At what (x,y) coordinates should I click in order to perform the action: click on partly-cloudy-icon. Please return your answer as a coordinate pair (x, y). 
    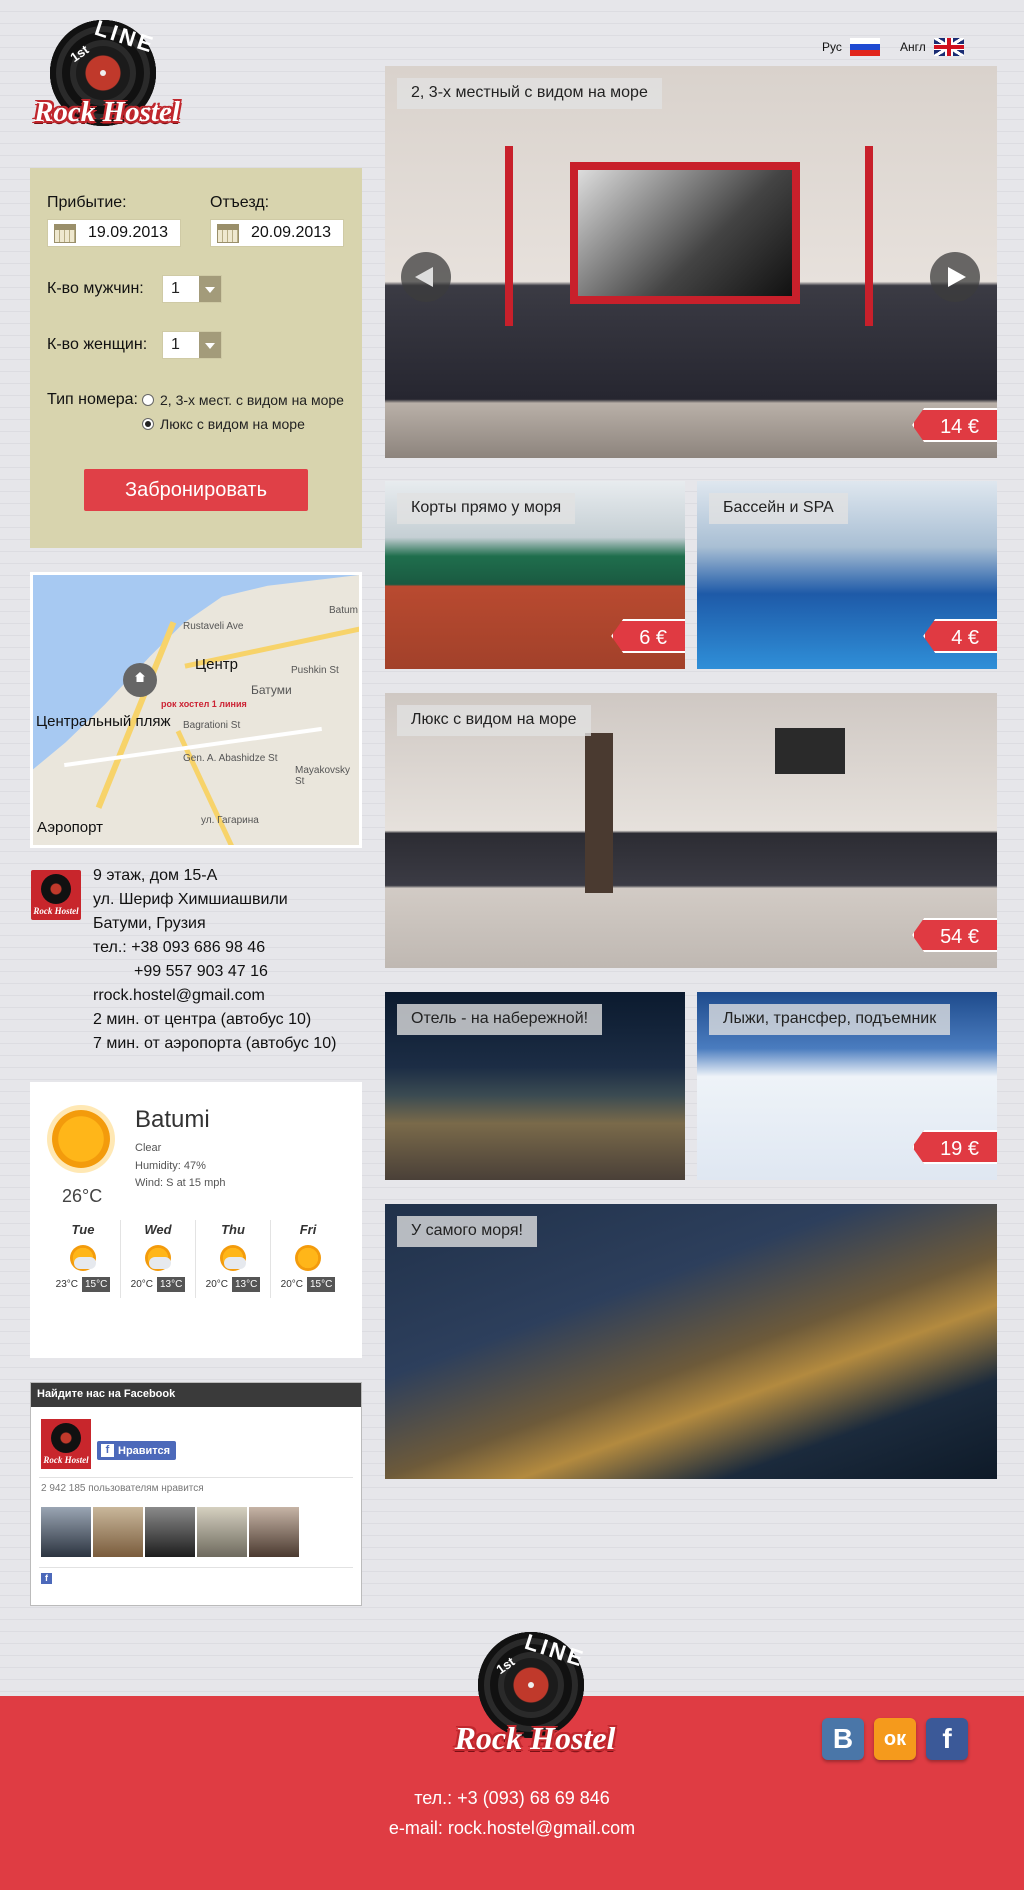
    Looking at the image, I should click on (158, 1258).